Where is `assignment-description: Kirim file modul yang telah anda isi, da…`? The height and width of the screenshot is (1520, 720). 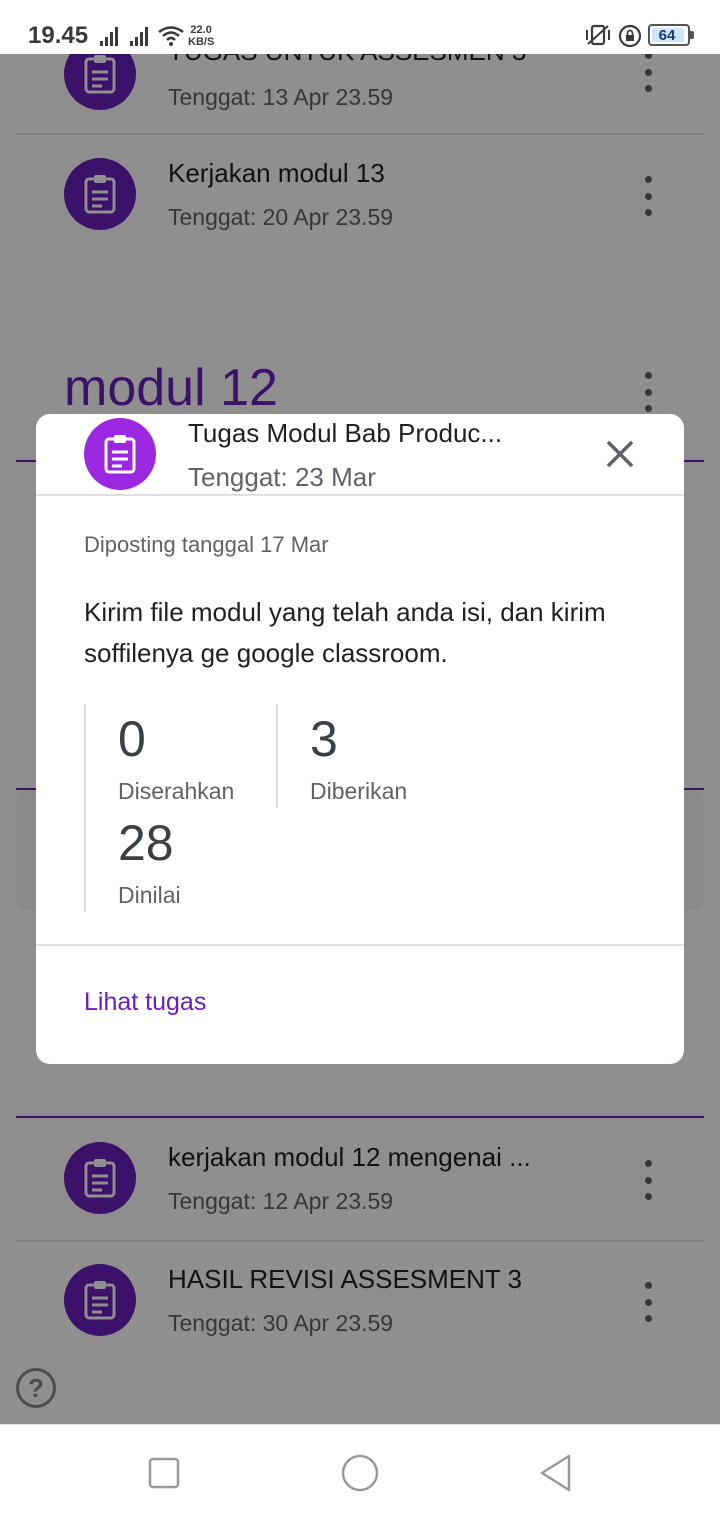
assignment-description: Kirim file modul yang telah anda isi, da… is located at coordinates (345, 632).